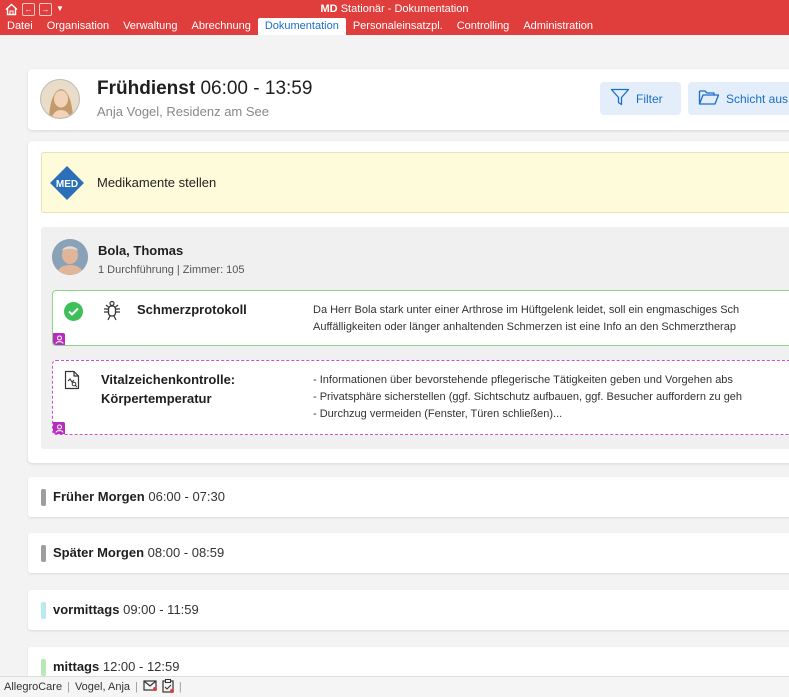 This screenshot has width=789, height=697. I want to click on time-slot-time: 06:00 - 07:30, so click(186, 496).